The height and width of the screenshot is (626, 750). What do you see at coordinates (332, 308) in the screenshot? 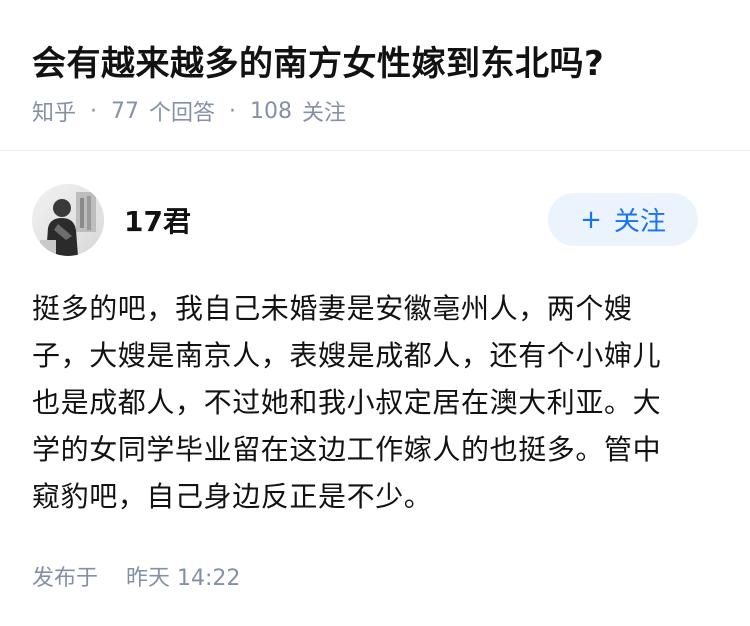
I see `answer-line: 挺多的吧，我自己未婚妻是安徽亳州人，两个嫂` at bounding box center [332, 308].